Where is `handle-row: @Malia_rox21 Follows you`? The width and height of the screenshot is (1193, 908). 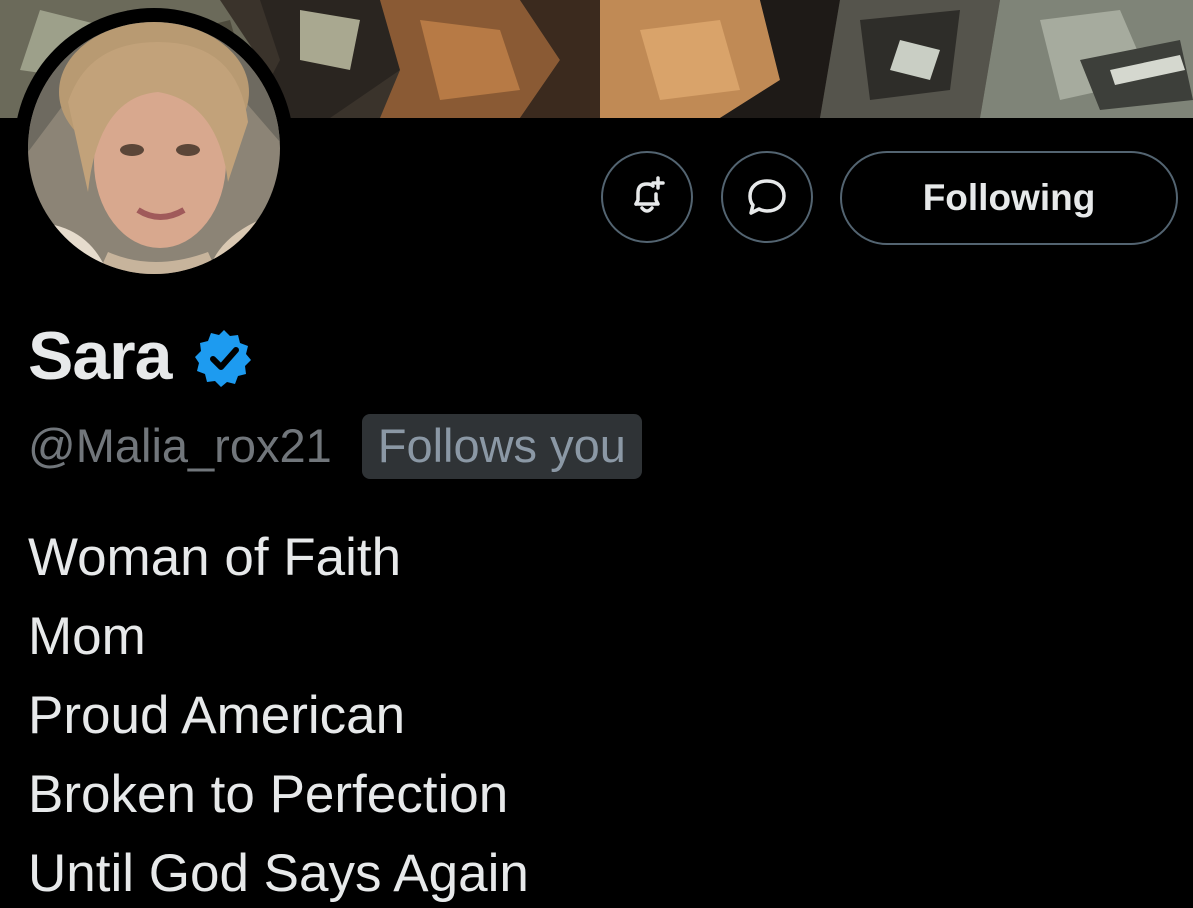 handle-row: @Malia_rox21 Follows you is located at coordinates (335, 445).